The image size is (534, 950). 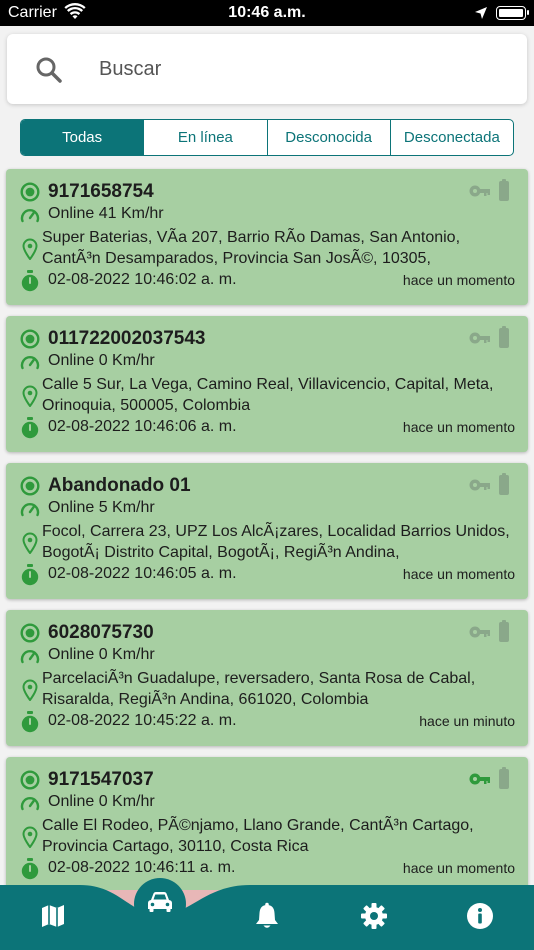 What do you see at coordinates (142, 573) in the screenshot?
I see `device-datetime: 02-08-2022 10:46:05 a. m.` at bounding box center [142, 573].